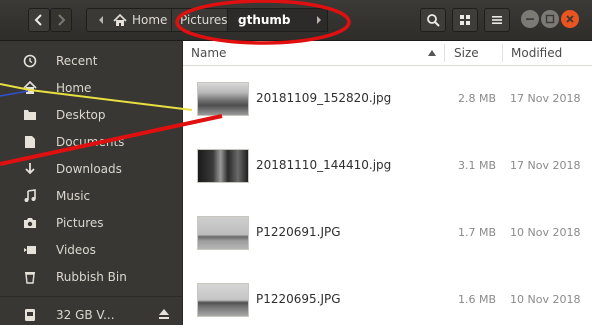 The width and height of the screenshot is (592, 325). What do you see at coordinates (150, 20) in the screenshot?
I see `breadcrumb-home-label: Home` at bounding box center [150, 20].